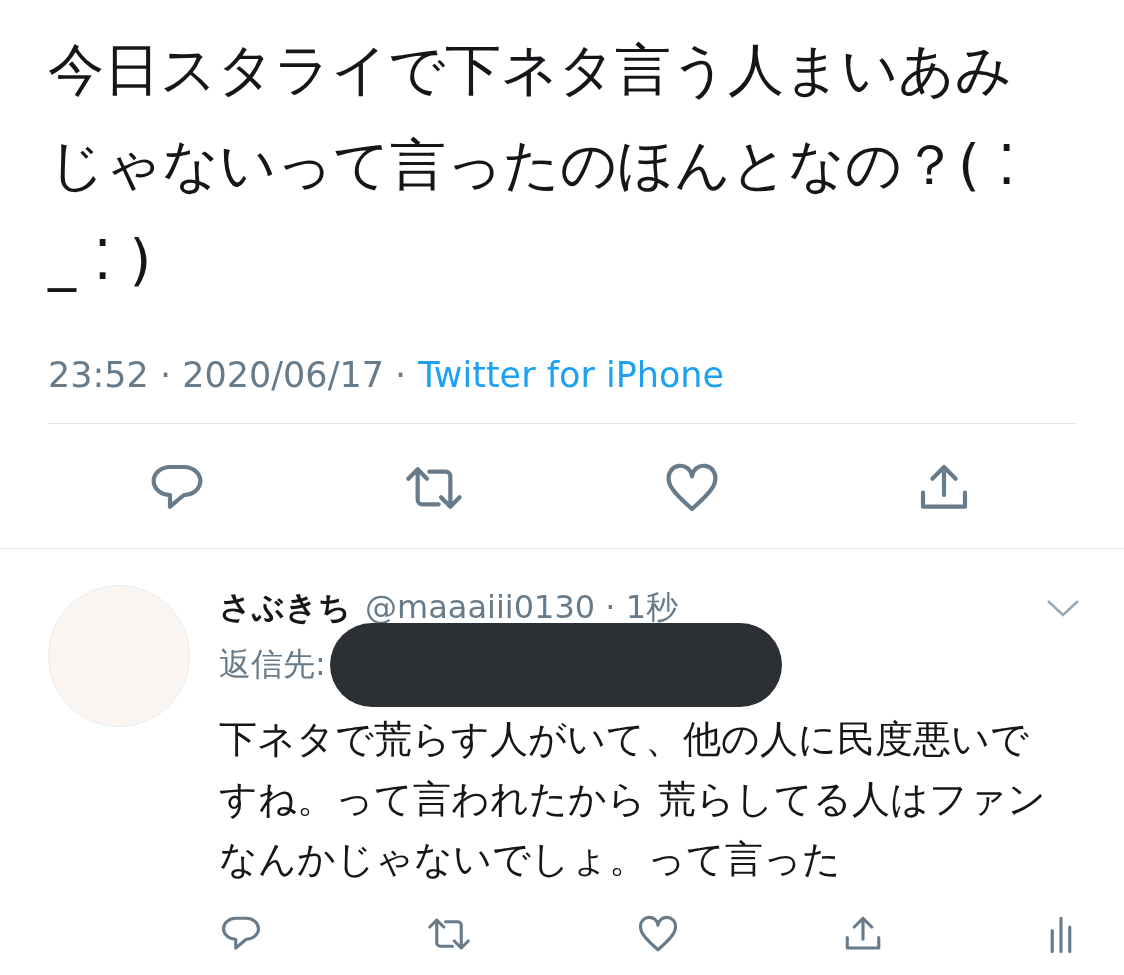 The height and width of the screenshot is (975, 1124). I want to click on user-name: さぶきち, so click(285, 607).